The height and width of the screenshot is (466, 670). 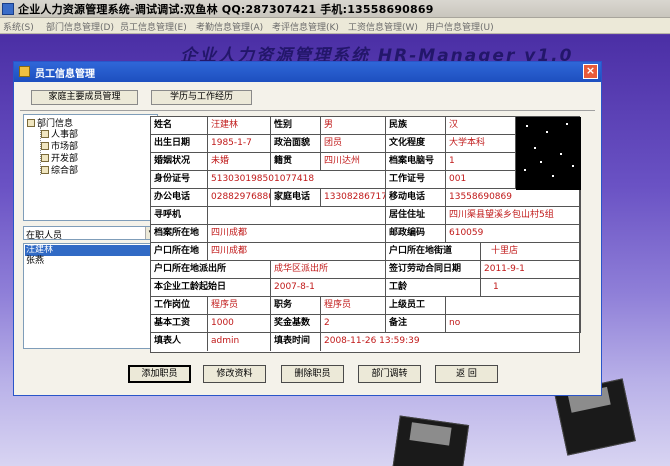 I want to click on ethnicity-field: 汉, so click(x=481, y=126).